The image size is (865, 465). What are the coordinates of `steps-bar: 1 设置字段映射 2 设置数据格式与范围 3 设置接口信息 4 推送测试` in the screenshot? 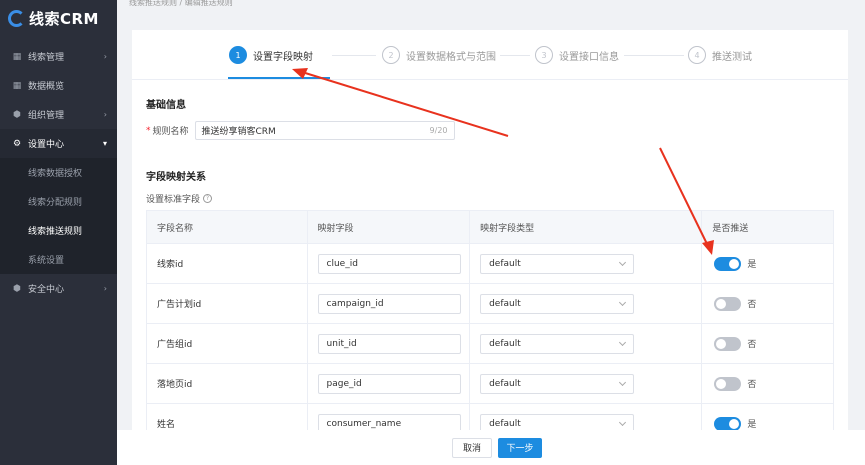 It's located at (490, 55).